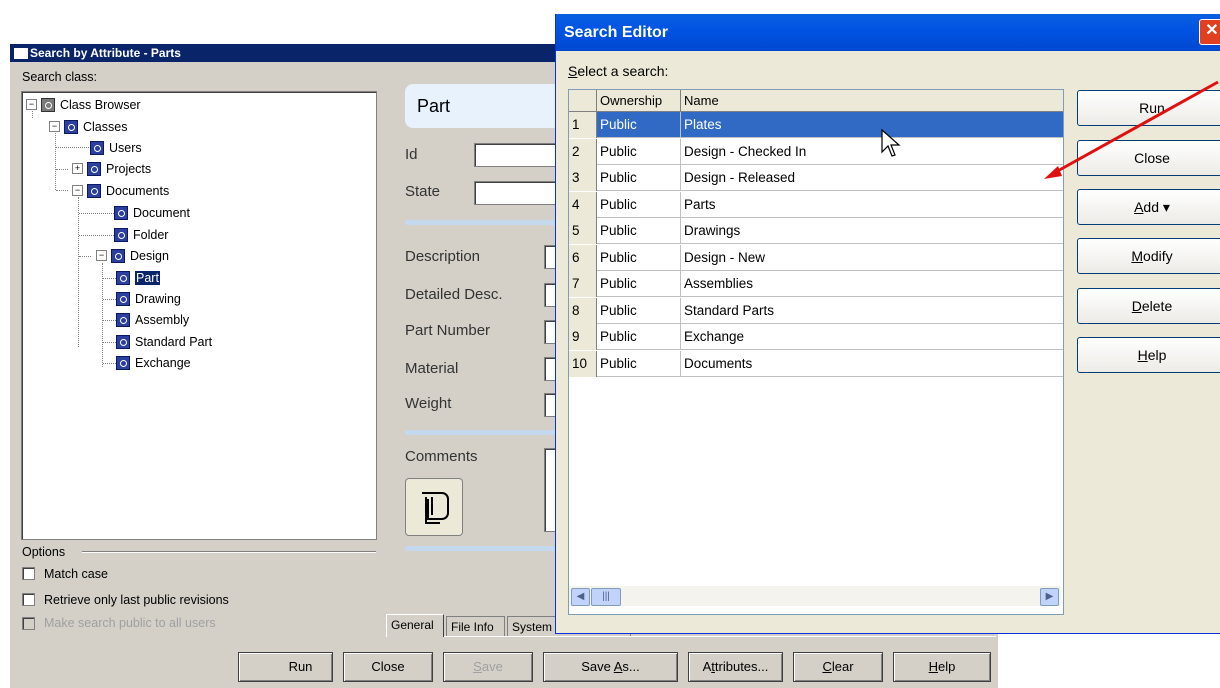  I want to click on help-button: Help, so click(942, 667).